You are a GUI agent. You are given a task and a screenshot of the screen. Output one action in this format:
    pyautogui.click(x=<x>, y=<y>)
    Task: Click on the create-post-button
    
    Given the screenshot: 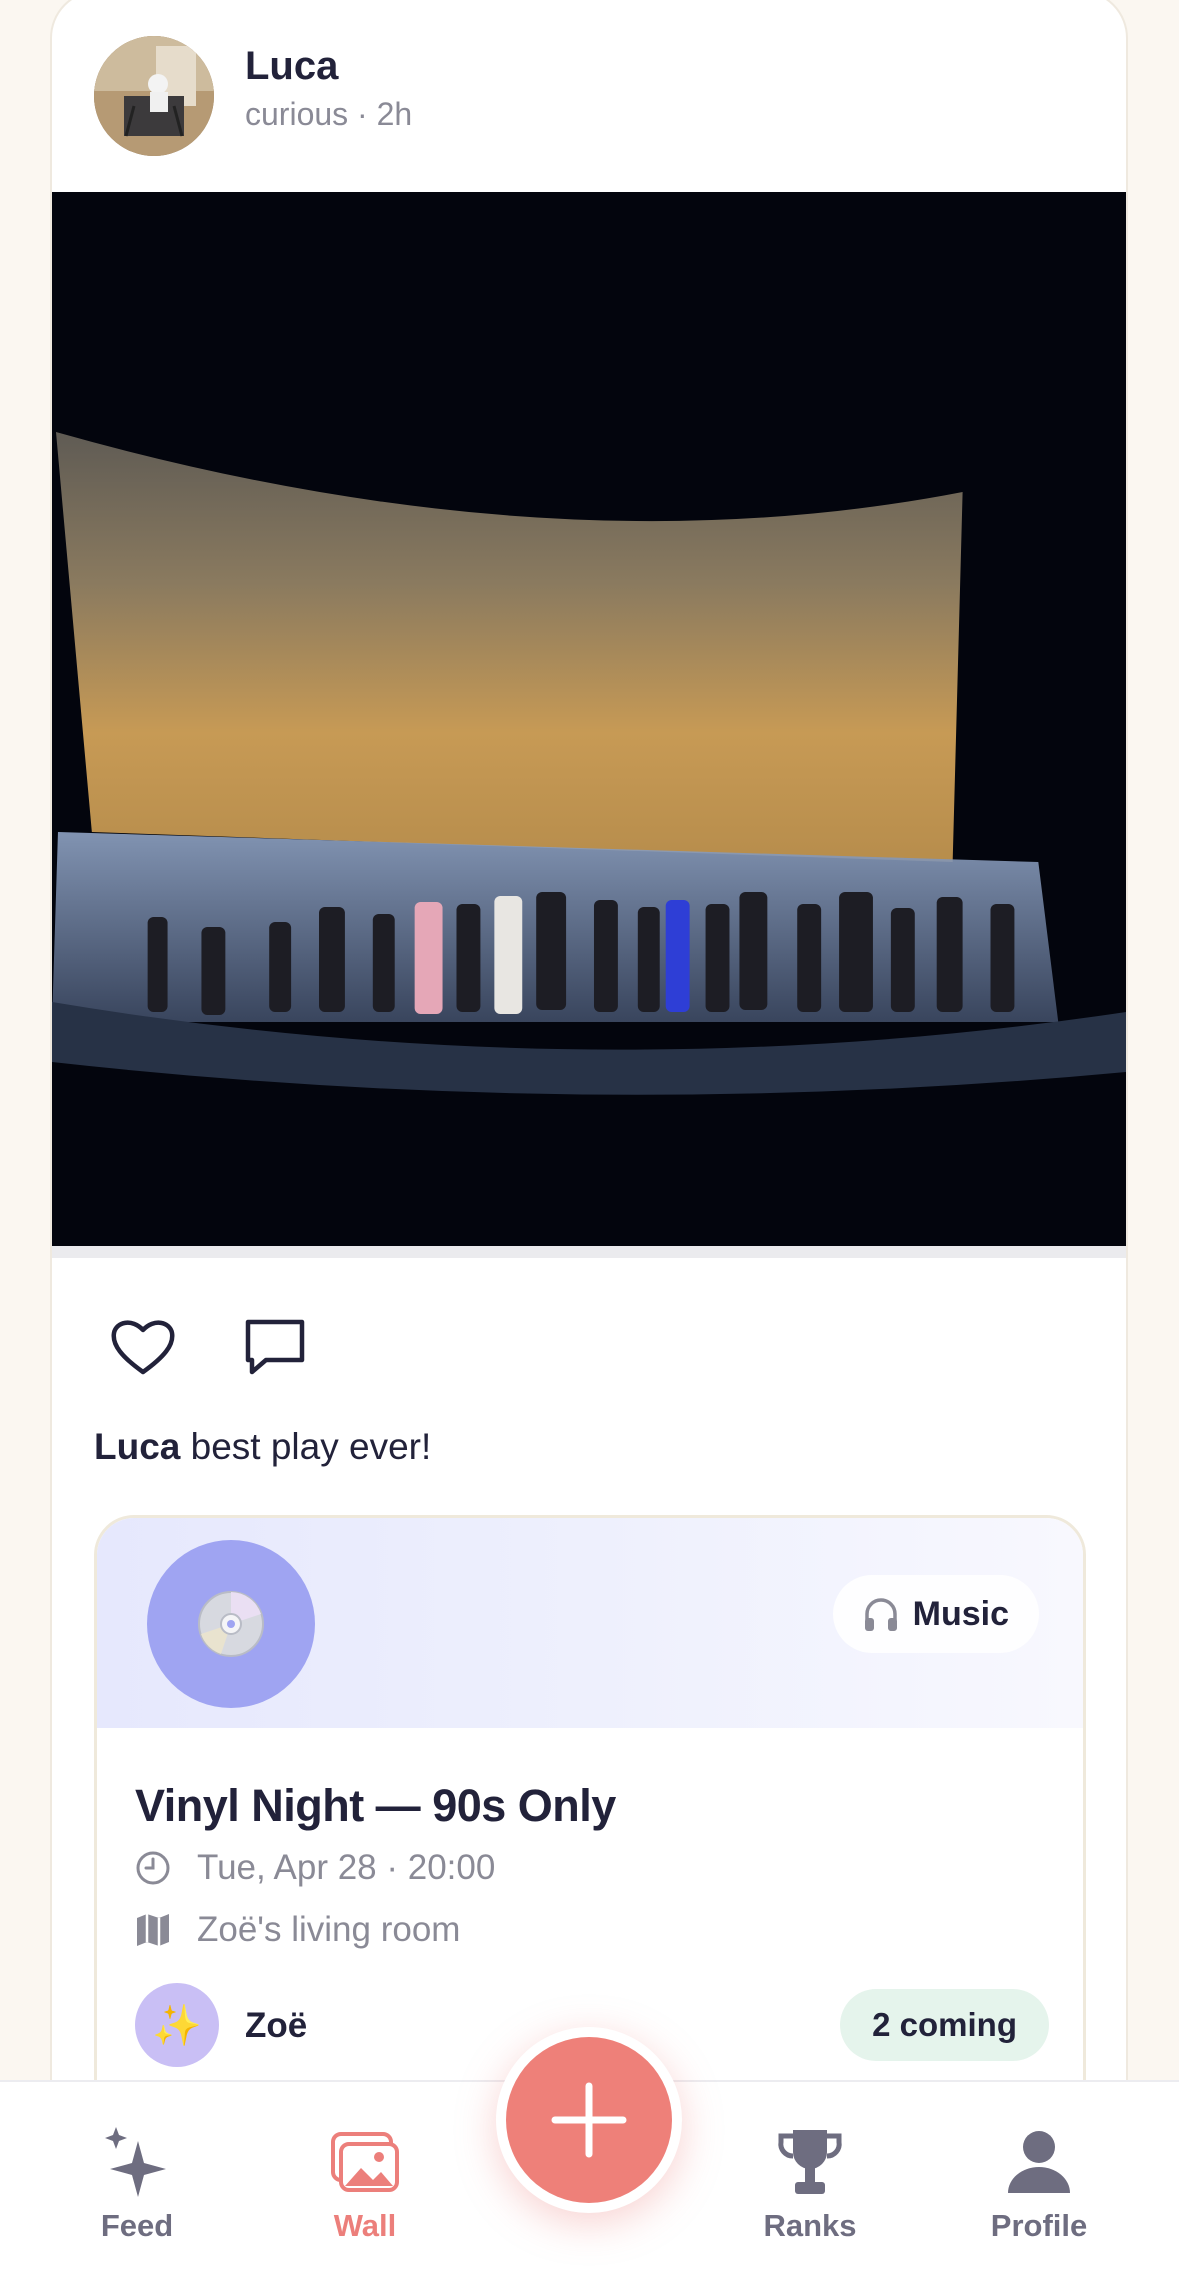 What is the action you would take?
    pyautogui.click(x=589, y=2120)
    